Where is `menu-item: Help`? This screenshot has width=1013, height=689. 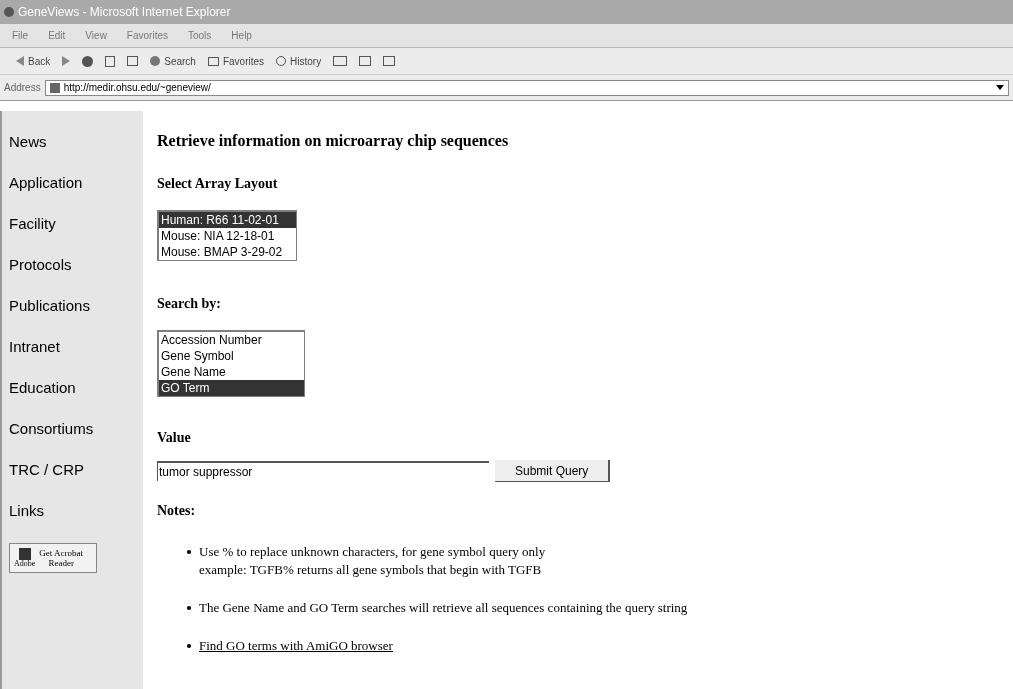
menu-item: Help is located at coordinates (241, 35).